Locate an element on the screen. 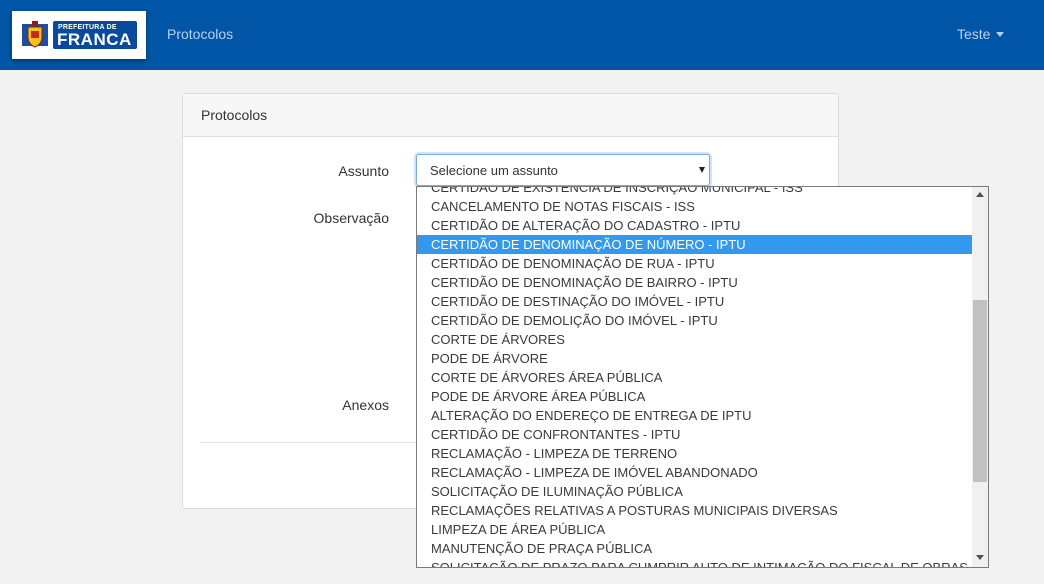 The height and width of the screenshot is (584, 1044). dropdown-option: SOLICITAÇÃO DE ILUMINAÇÃO PÚBLICA is located at coordinates (694, 491).